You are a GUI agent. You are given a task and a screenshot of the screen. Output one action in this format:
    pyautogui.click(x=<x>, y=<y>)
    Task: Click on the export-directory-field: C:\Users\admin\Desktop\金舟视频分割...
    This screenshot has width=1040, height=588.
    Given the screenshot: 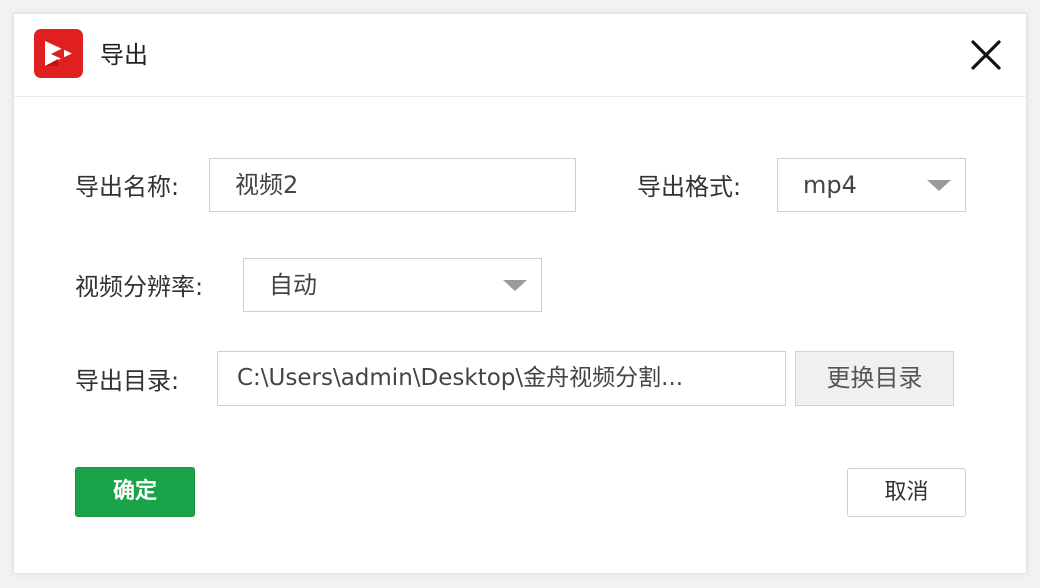 What is the action you would take?
    pyautogui.click(x=501, y=378)
    